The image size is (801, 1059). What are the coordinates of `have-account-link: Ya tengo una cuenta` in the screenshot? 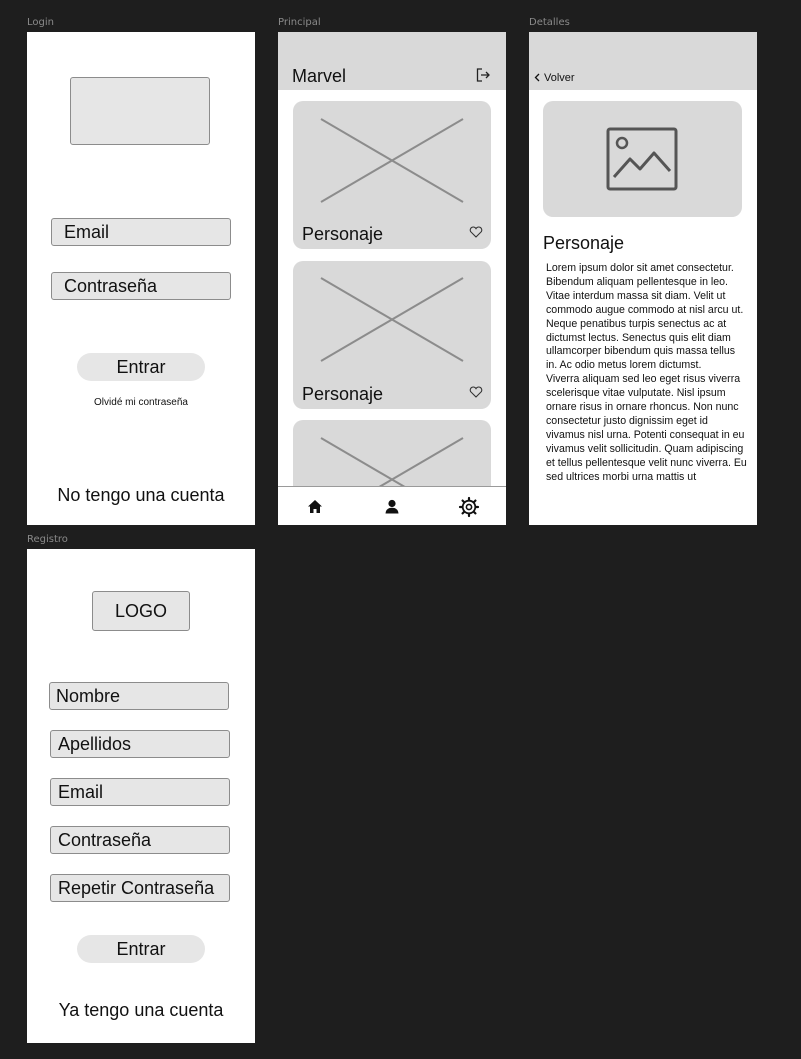 It's located at (141, 1010).